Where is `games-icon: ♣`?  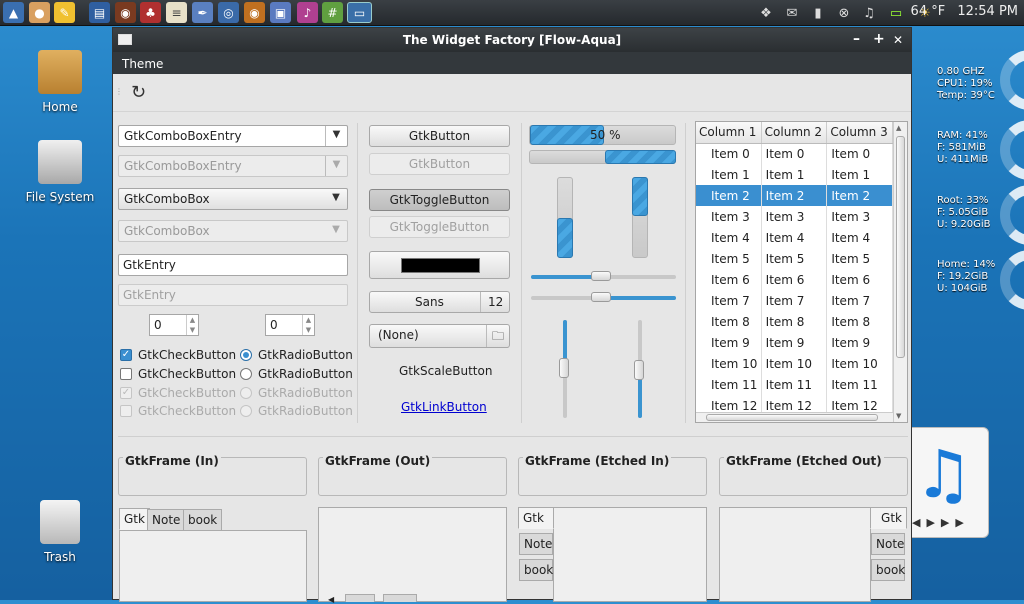
games-icon: ♣ is located at coordinates (150, 12).